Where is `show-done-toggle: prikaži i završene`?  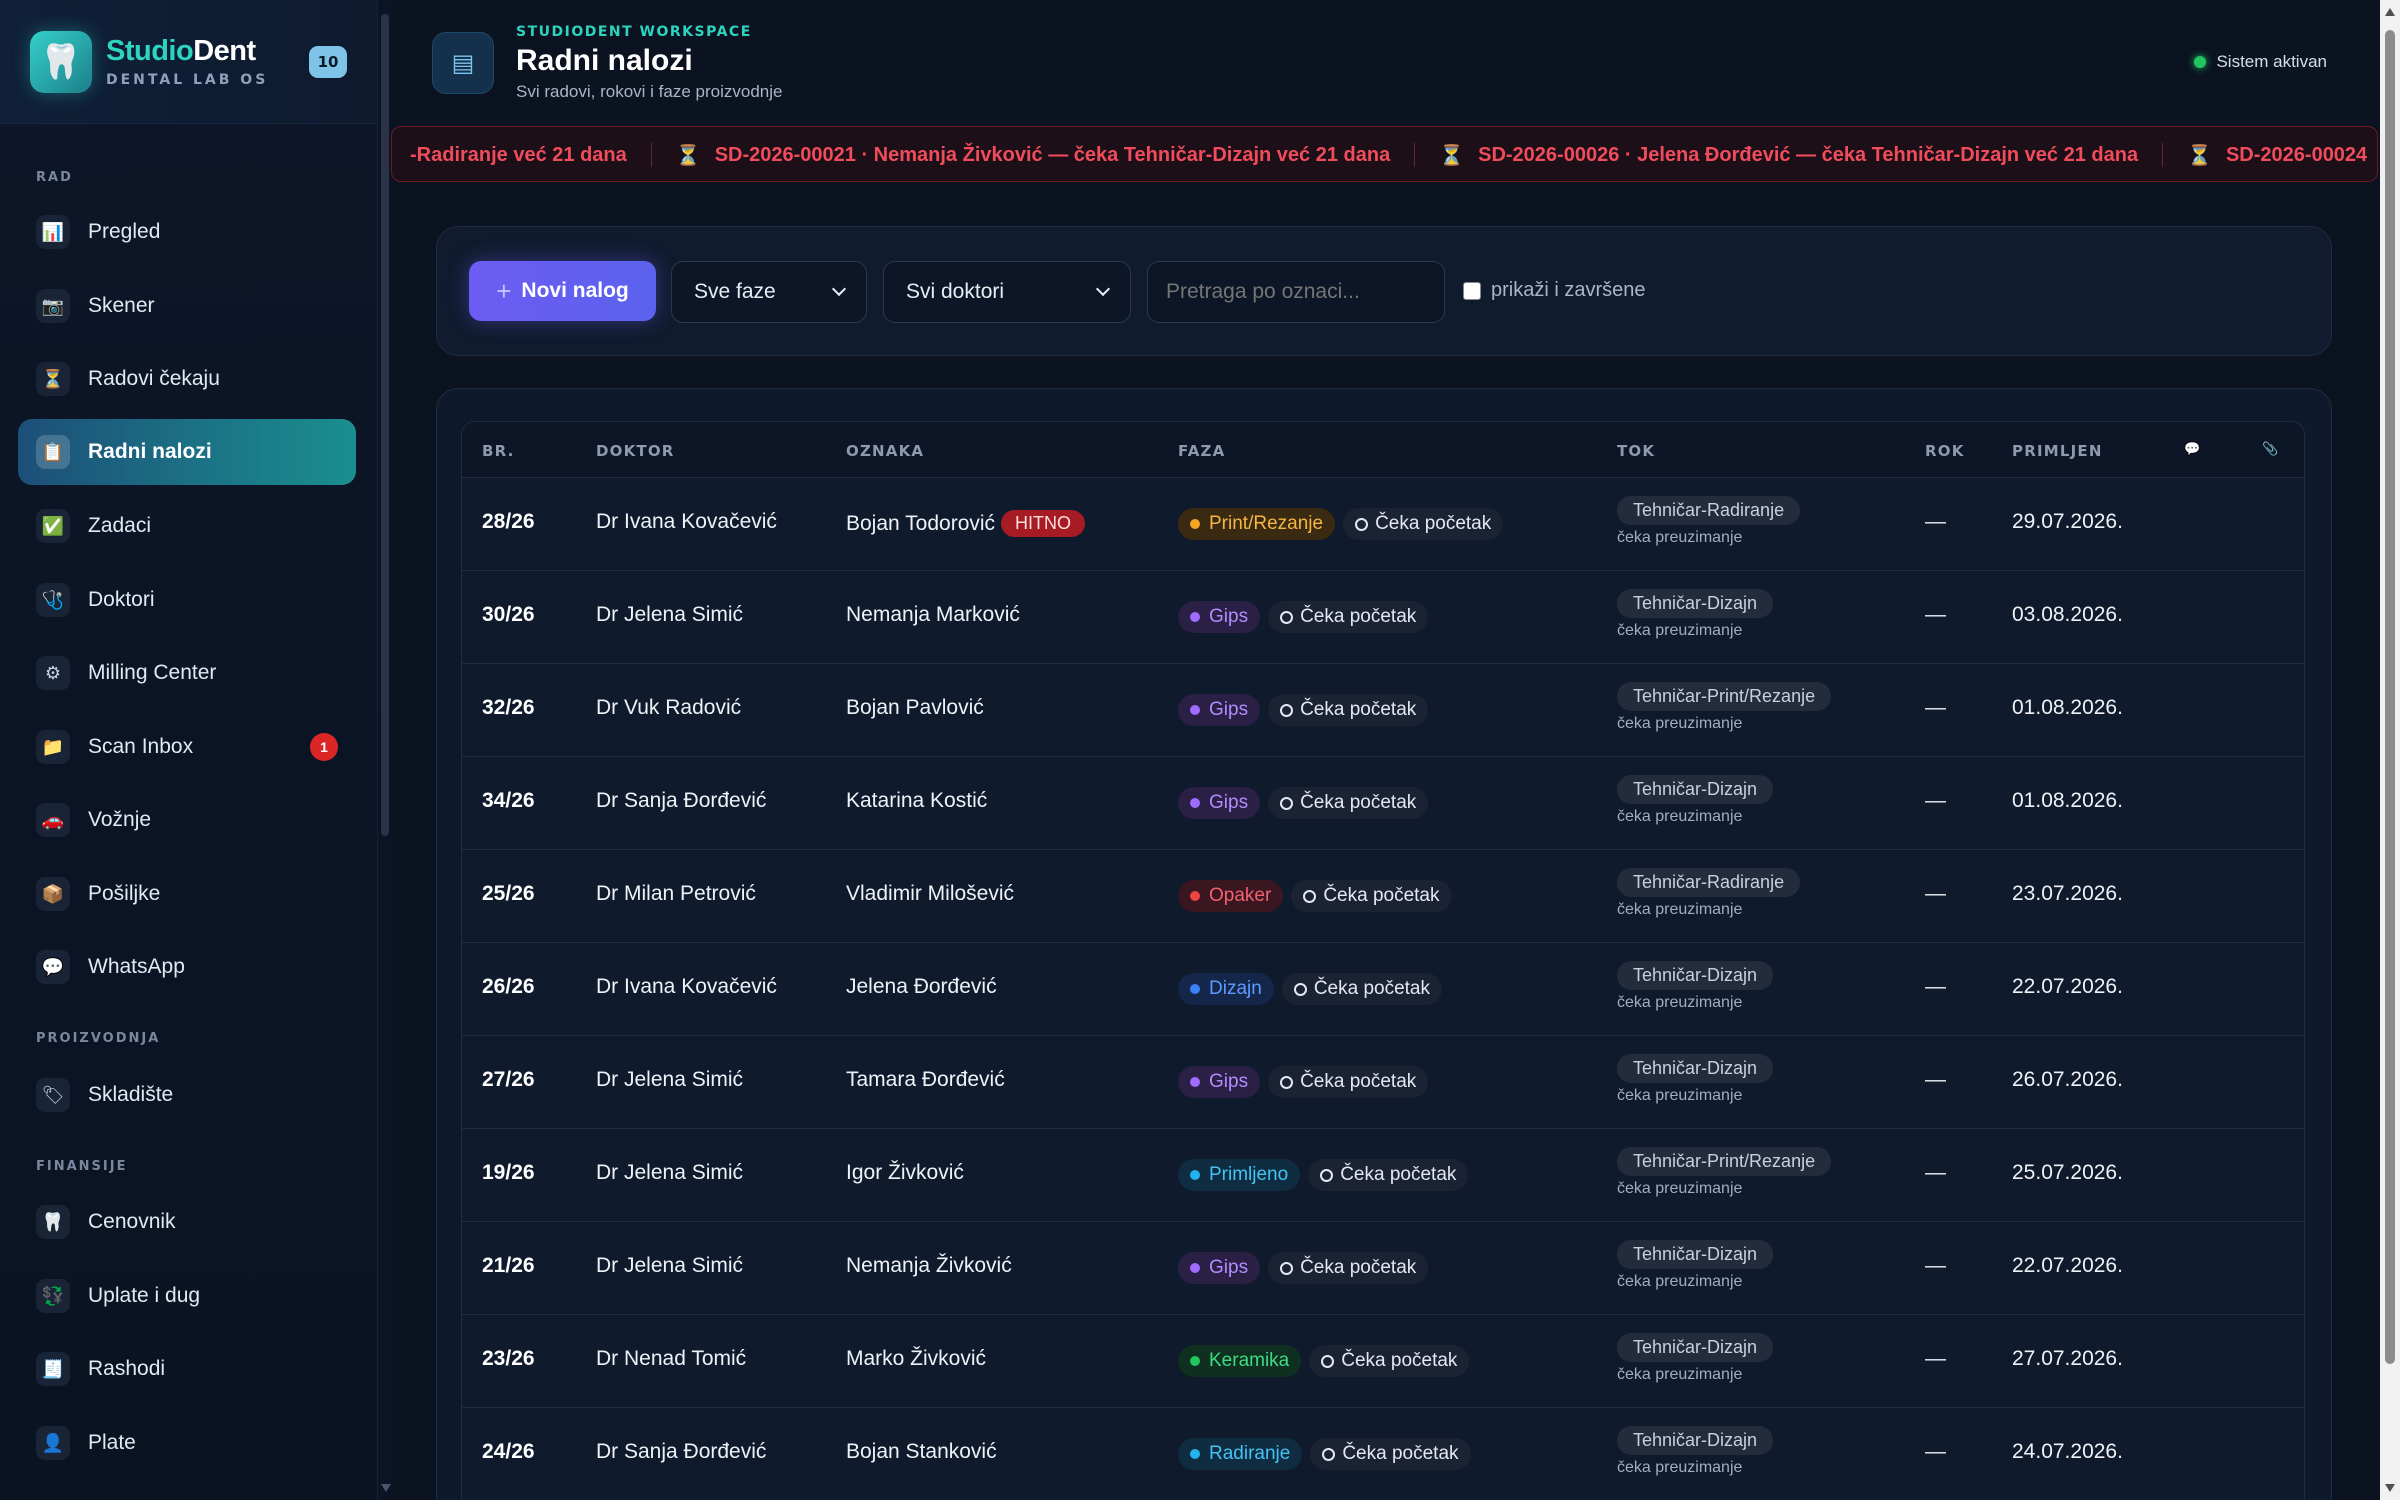 show-done-toggle: prikaži i završene is located at coordinates (1554, 290).